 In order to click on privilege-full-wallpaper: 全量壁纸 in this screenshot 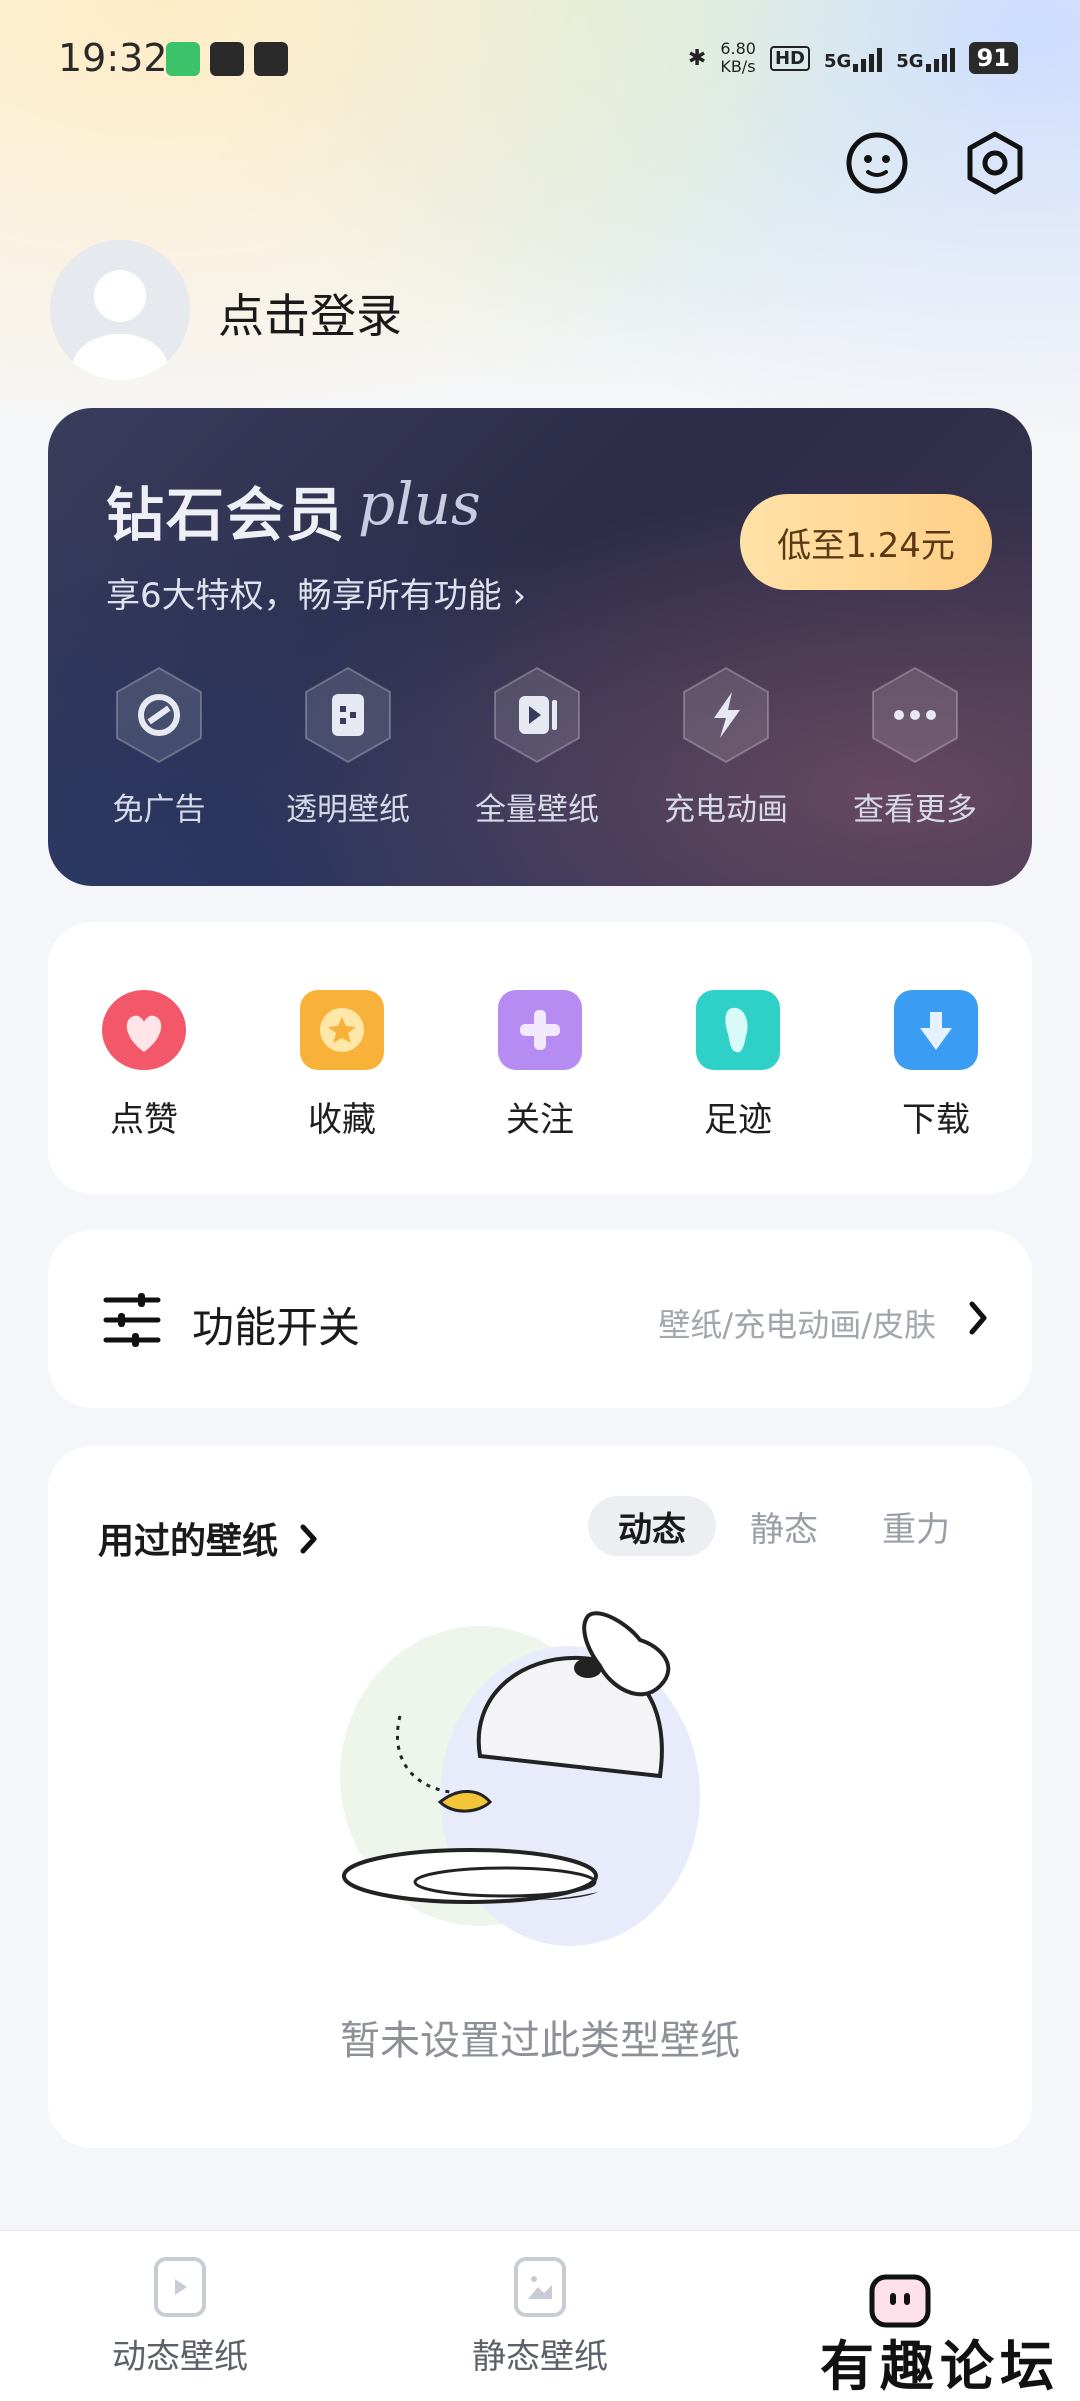, I will do `click(537, 747)`.